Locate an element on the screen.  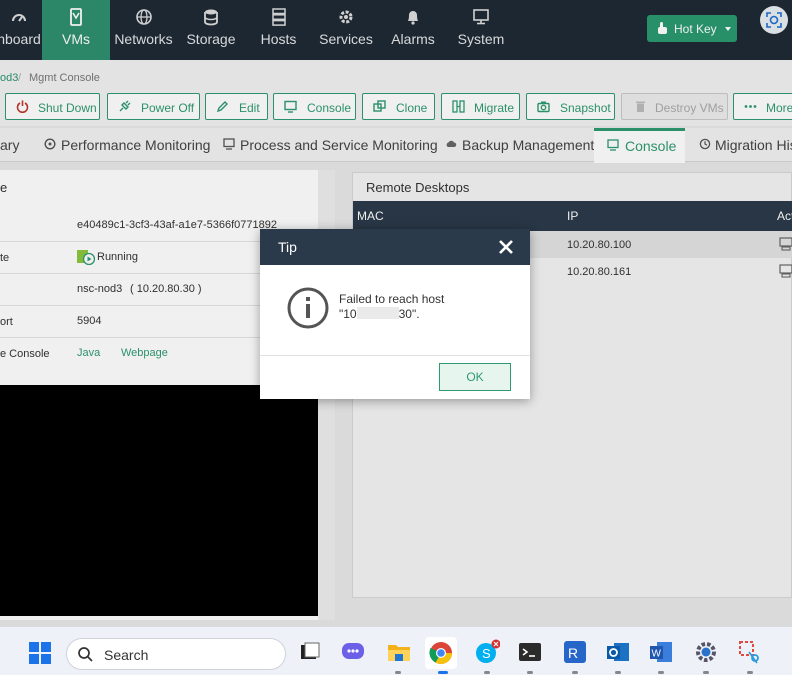
windows-taskbar: Search S R W is located at coordinates (396, 650).